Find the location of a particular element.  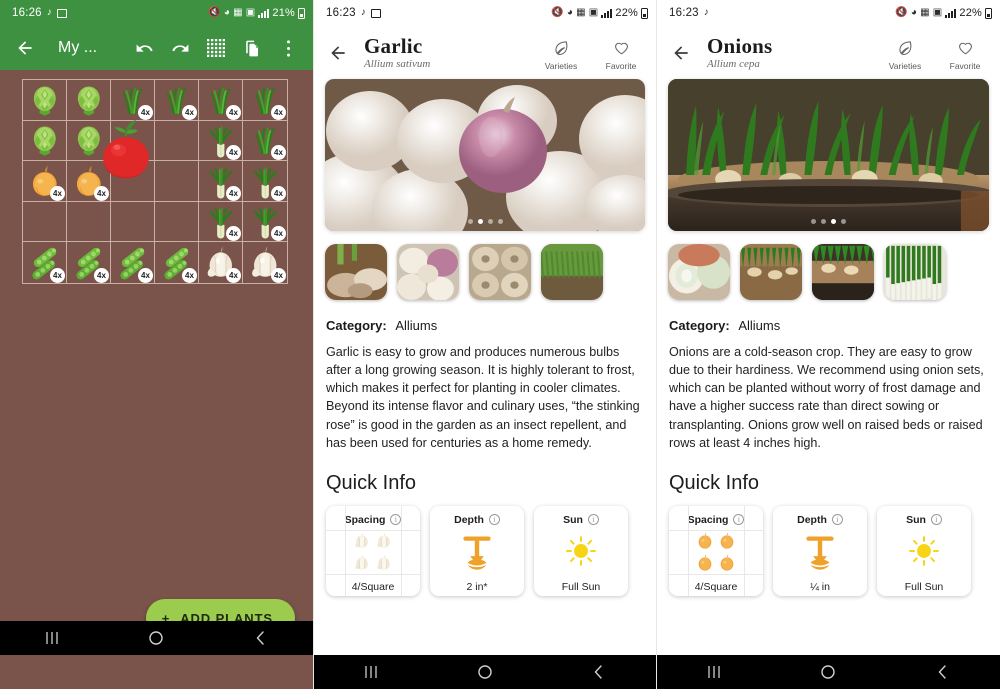

thumbnail-garlic-field is located at coordinates (572, 272).